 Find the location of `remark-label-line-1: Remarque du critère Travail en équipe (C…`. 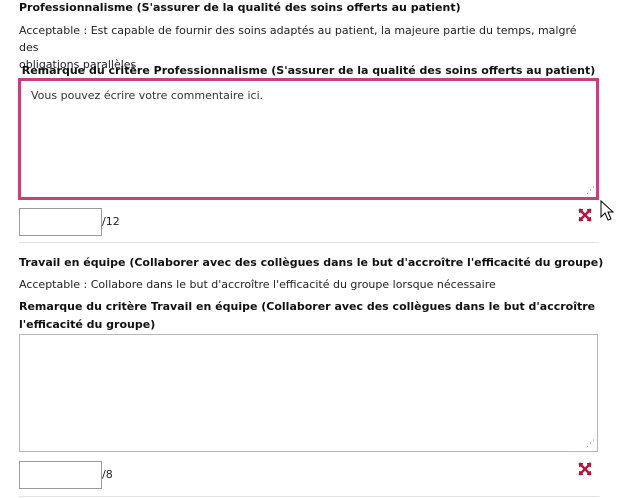

remark-label-line-1: Remarque du critère Travail en équipe (C… is located at coordinates (307, 306).